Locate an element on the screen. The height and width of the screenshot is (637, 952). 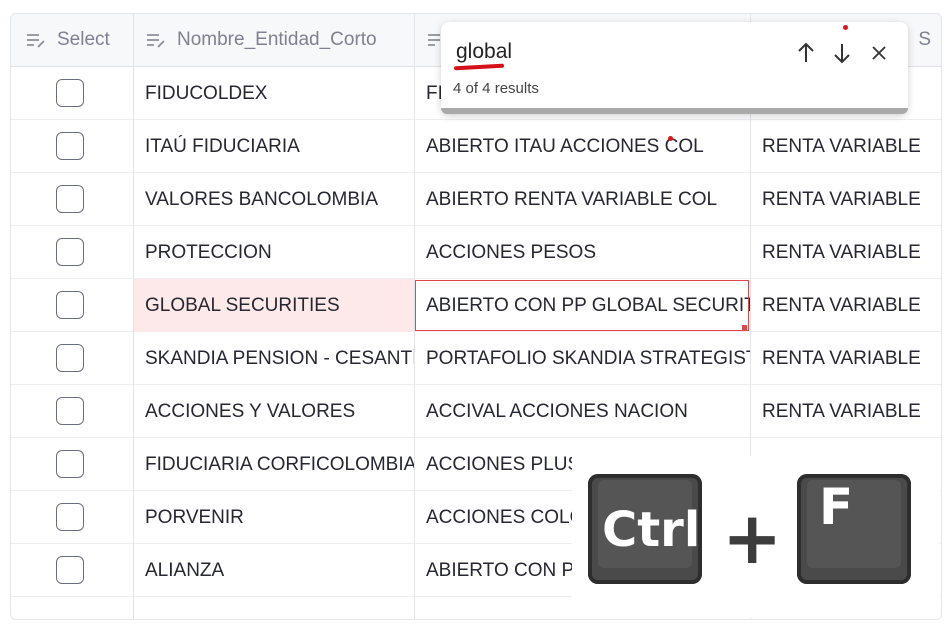
column-header-select: Select is located at coordinates (72, 40).